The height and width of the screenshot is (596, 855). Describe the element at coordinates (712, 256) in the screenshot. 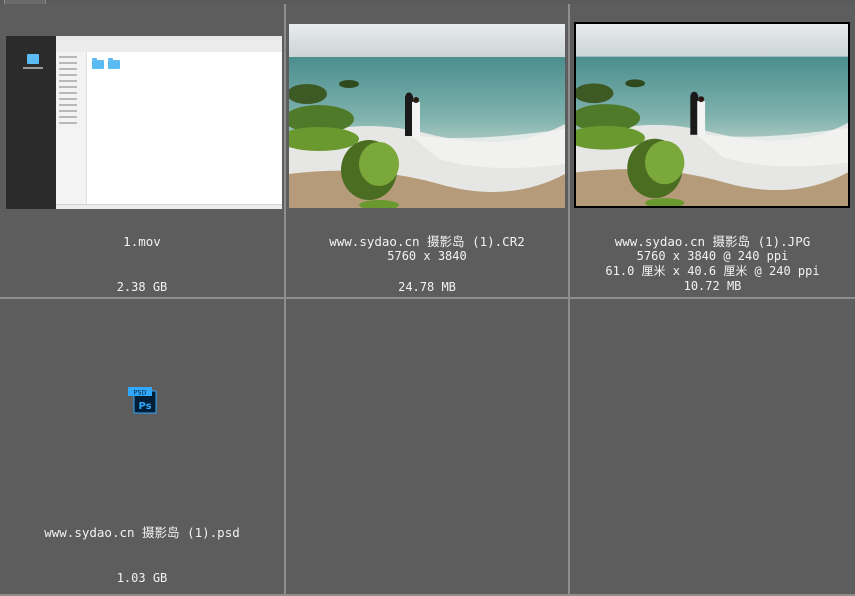

I see `image-dimensions: 5760 x 3840 @ 240 ppi` at that location.